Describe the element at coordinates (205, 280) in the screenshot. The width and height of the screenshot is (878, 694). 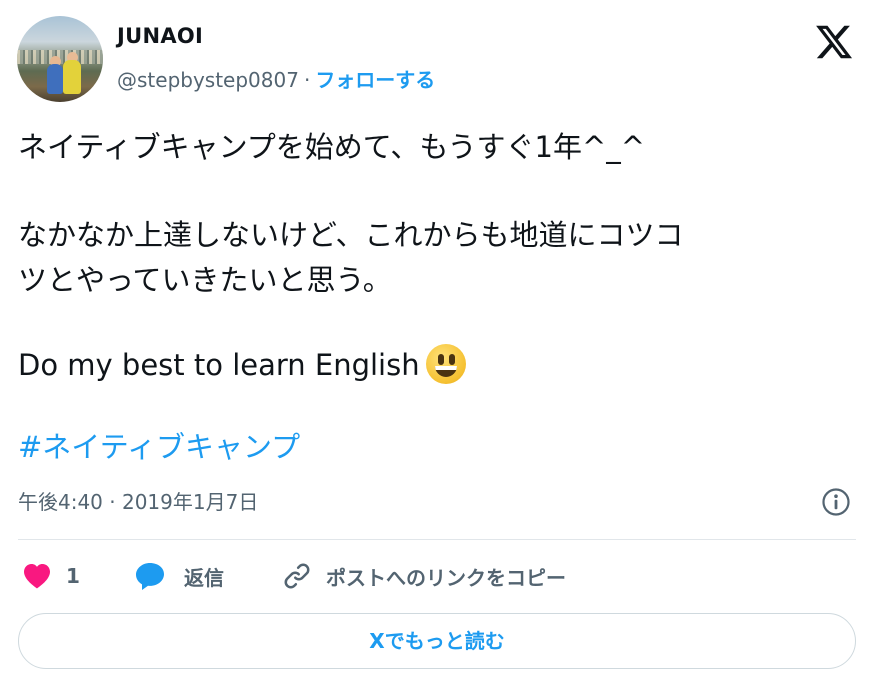
I see `tweet-line: ツとやっていきたいと思う。` at that location.